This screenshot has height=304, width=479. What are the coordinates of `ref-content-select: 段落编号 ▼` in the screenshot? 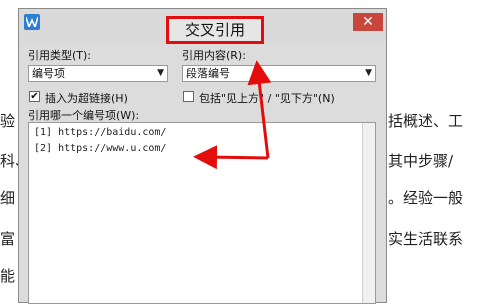 It's located at (279, 73).